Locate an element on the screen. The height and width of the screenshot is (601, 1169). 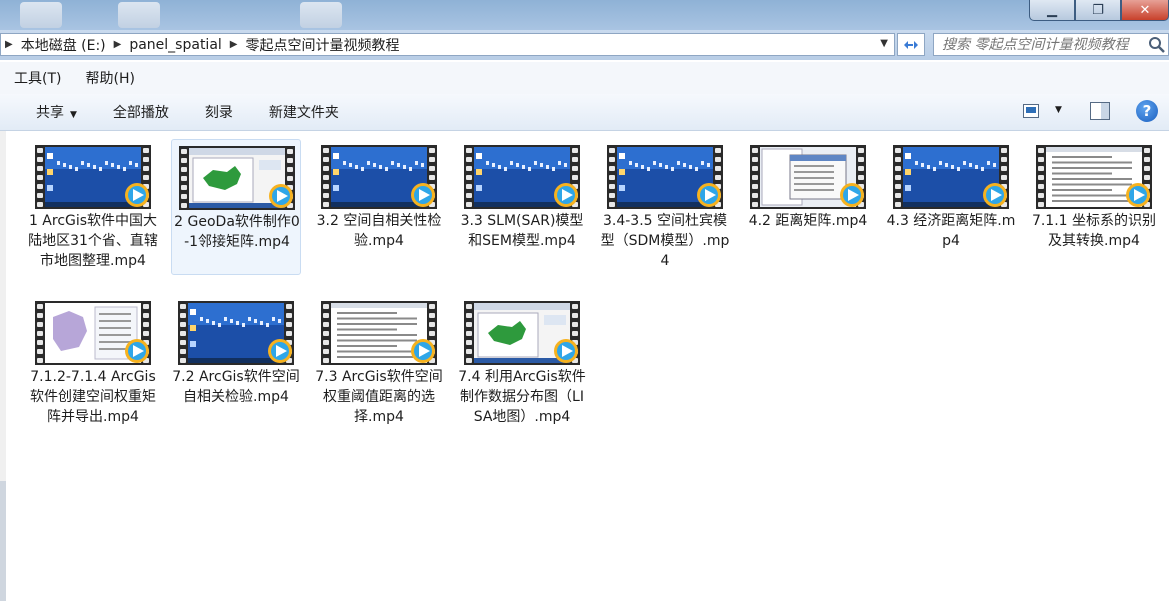
file-item: 3.2 空间自相关性检验.mp4 is located at coordinates (379, 207).